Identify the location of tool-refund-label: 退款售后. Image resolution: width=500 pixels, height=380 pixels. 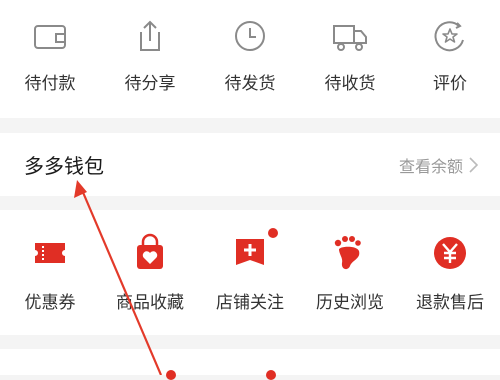
(450, 303).